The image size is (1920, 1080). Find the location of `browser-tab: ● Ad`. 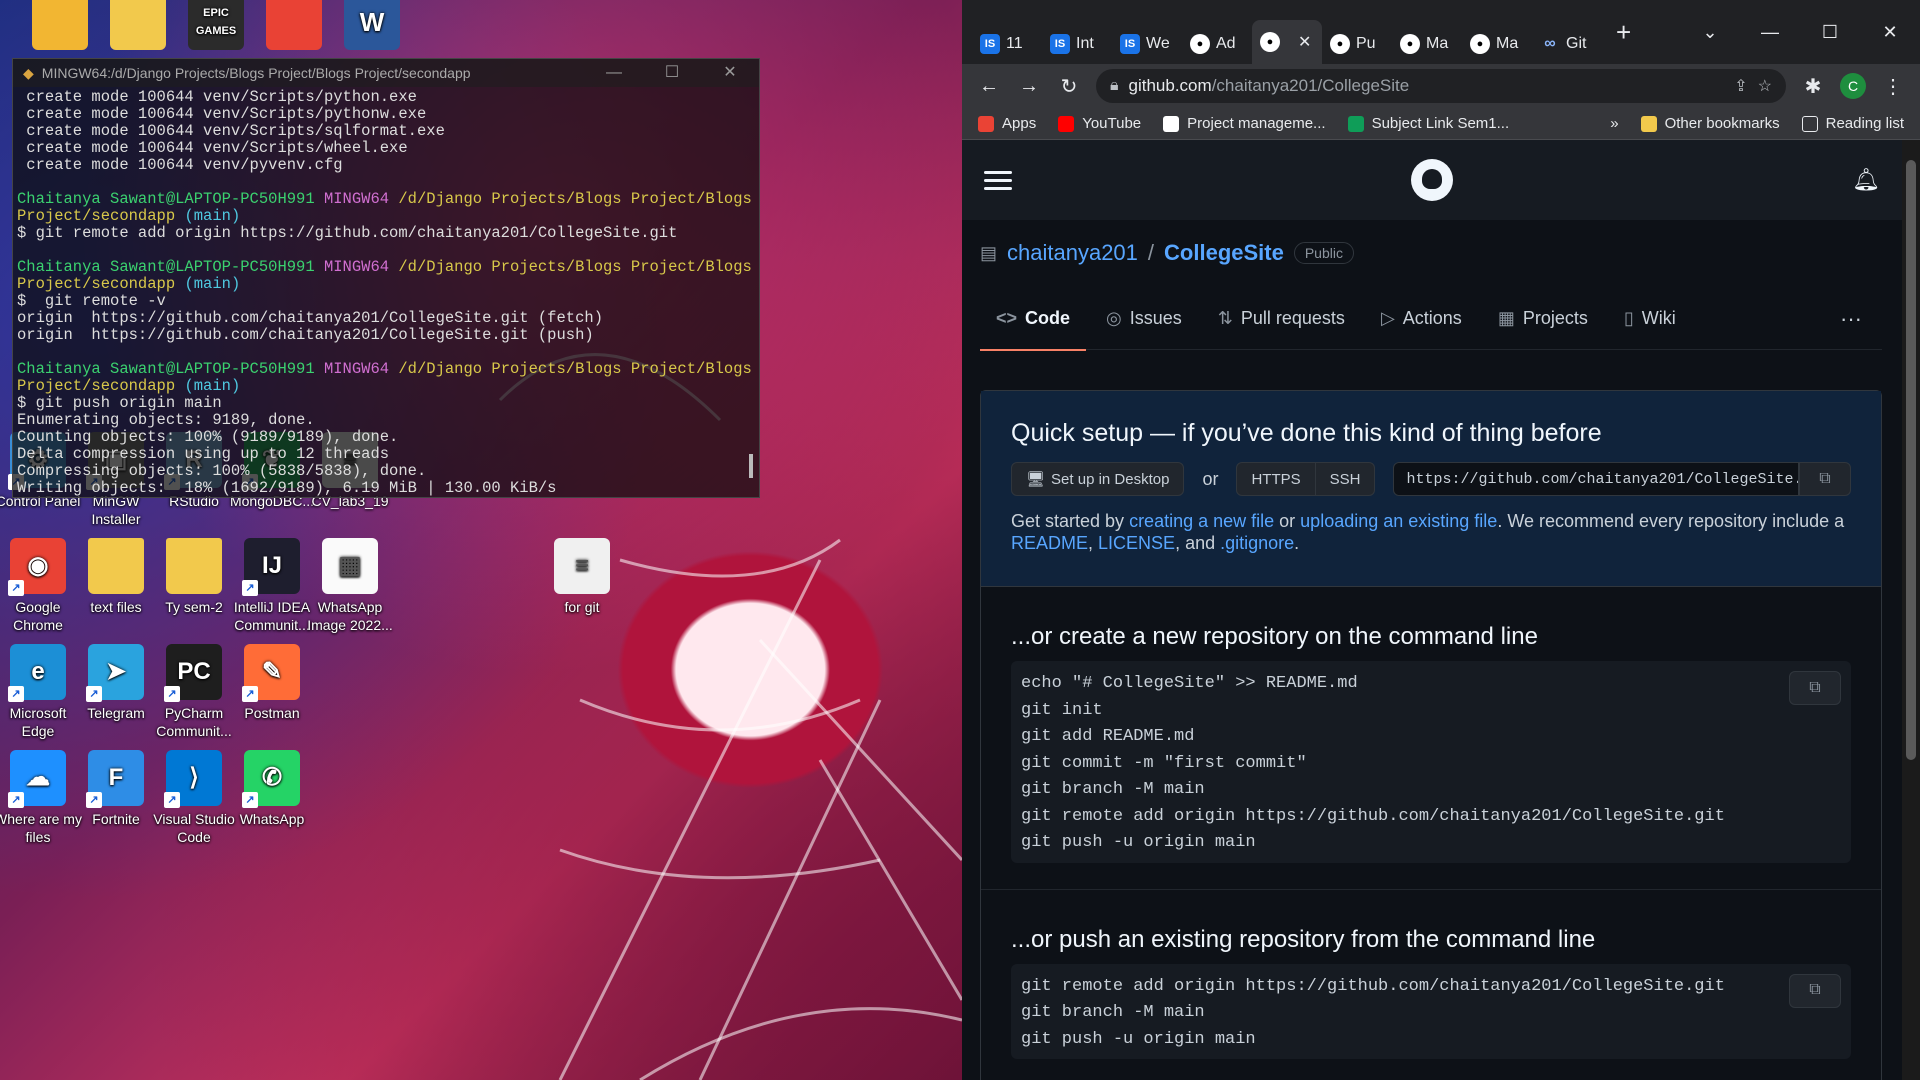

browser-tab: ● Ad is located at coordinates (1217, 44).